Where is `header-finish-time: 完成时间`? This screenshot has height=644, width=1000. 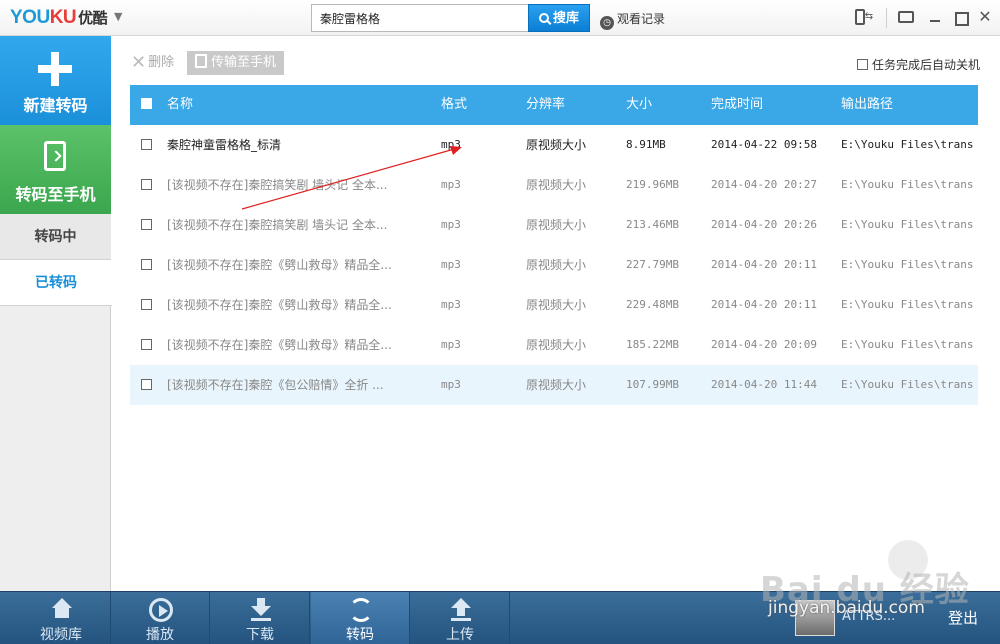
header-finish-time: 完成时间 is located at coordinates (737, 105).